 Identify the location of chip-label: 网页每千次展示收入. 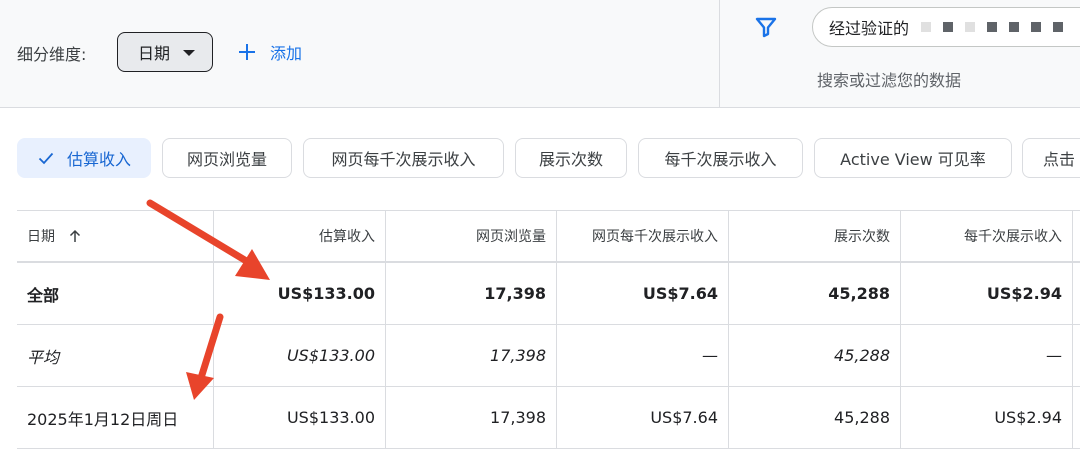
(403, 159).